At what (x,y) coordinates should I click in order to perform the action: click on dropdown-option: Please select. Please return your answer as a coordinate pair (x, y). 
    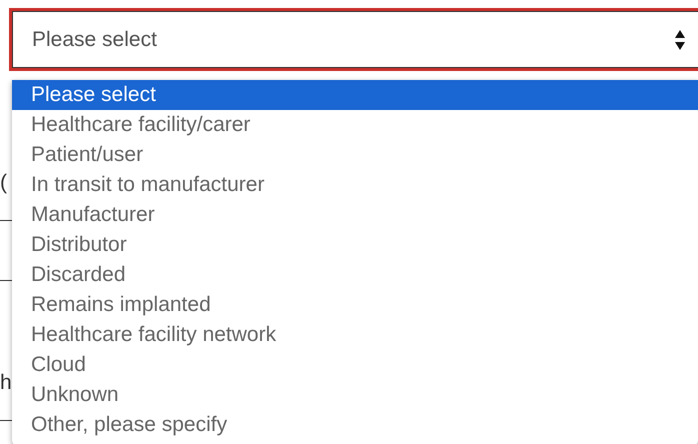
    Looking at the image, I should click on (355, 95).